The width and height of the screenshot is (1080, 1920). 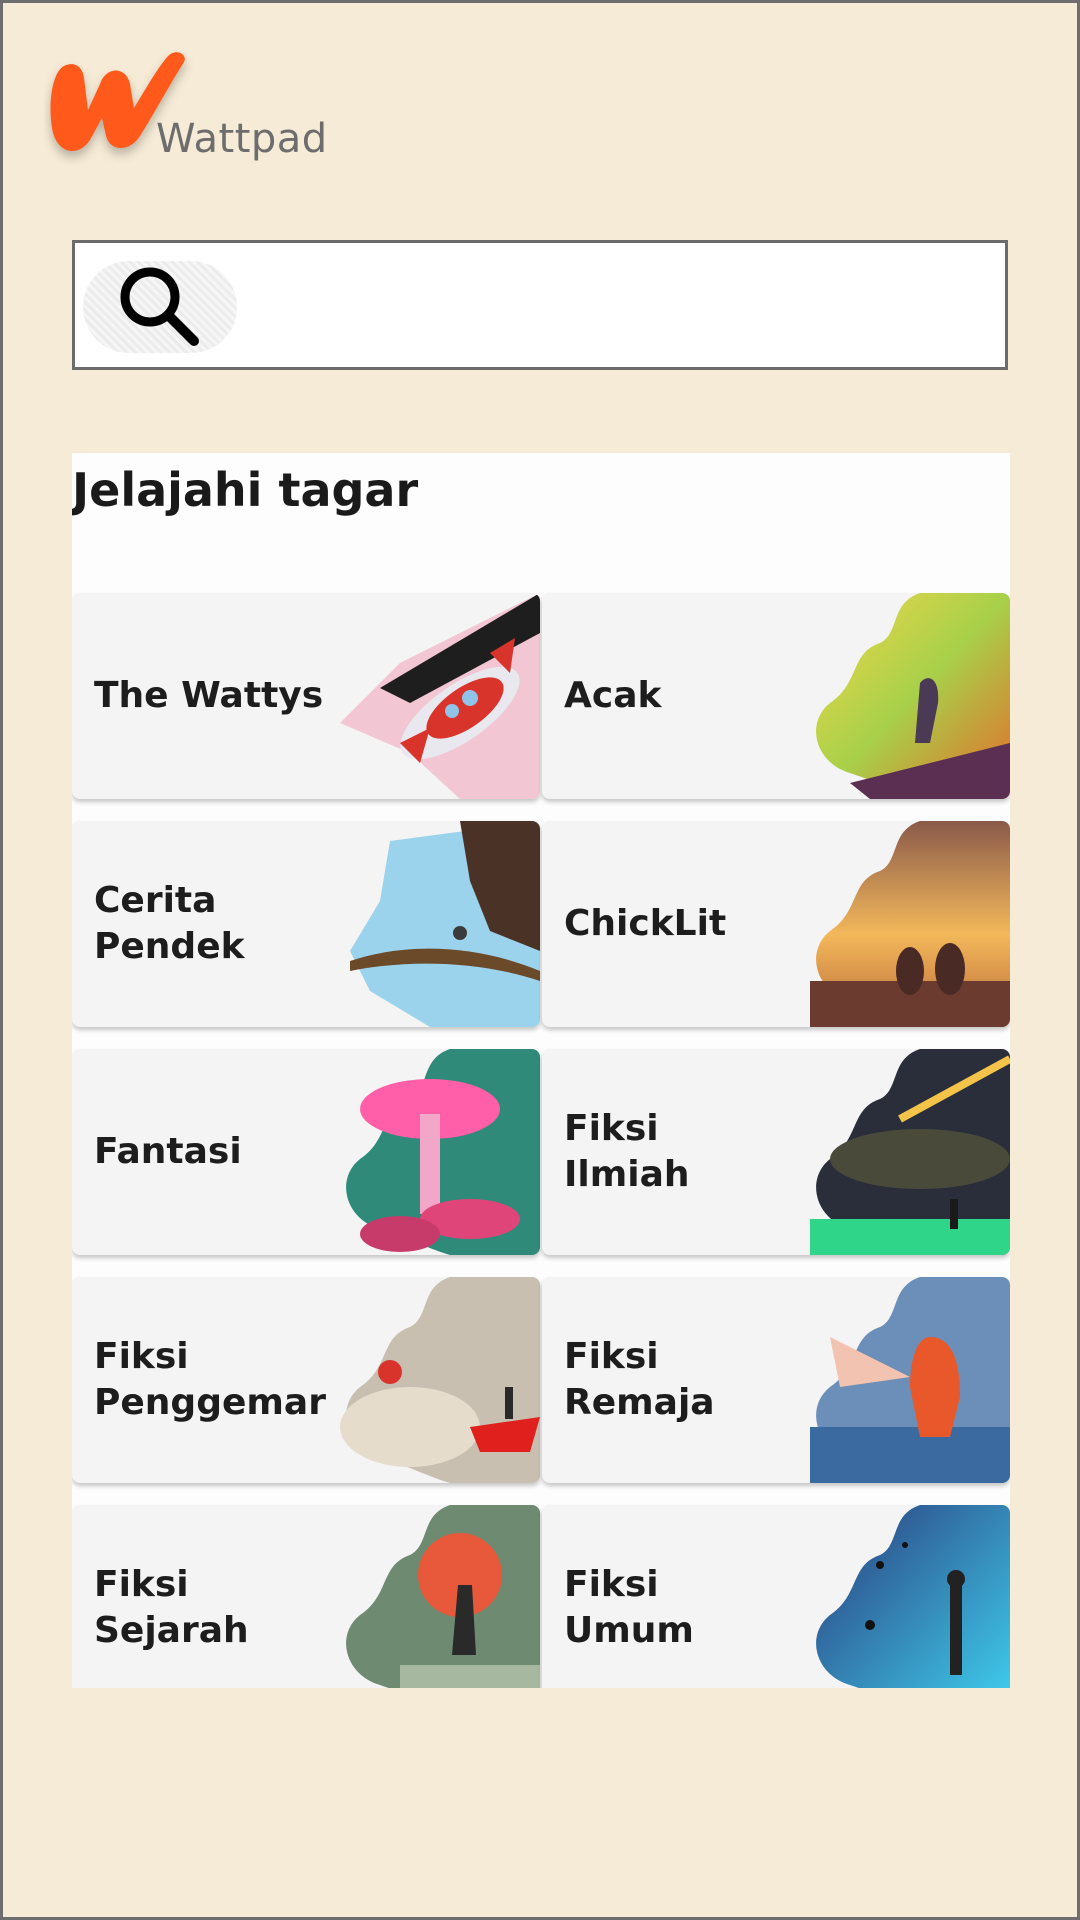 What do you see at coordinates (242, 139) in the screenshot?
I see `logo-wordmark: Wattpad` at bounding box center [242, 139].